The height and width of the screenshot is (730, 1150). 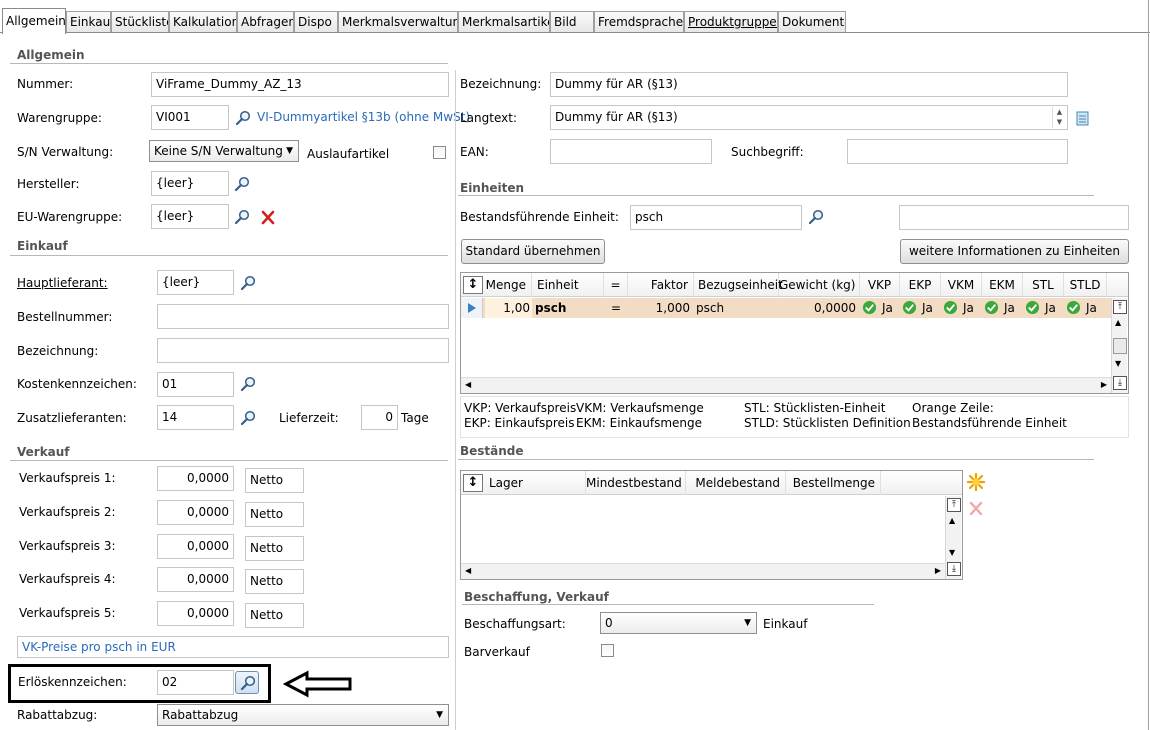 I want to click on col-menge: Menge, so click(x=508, y=285).